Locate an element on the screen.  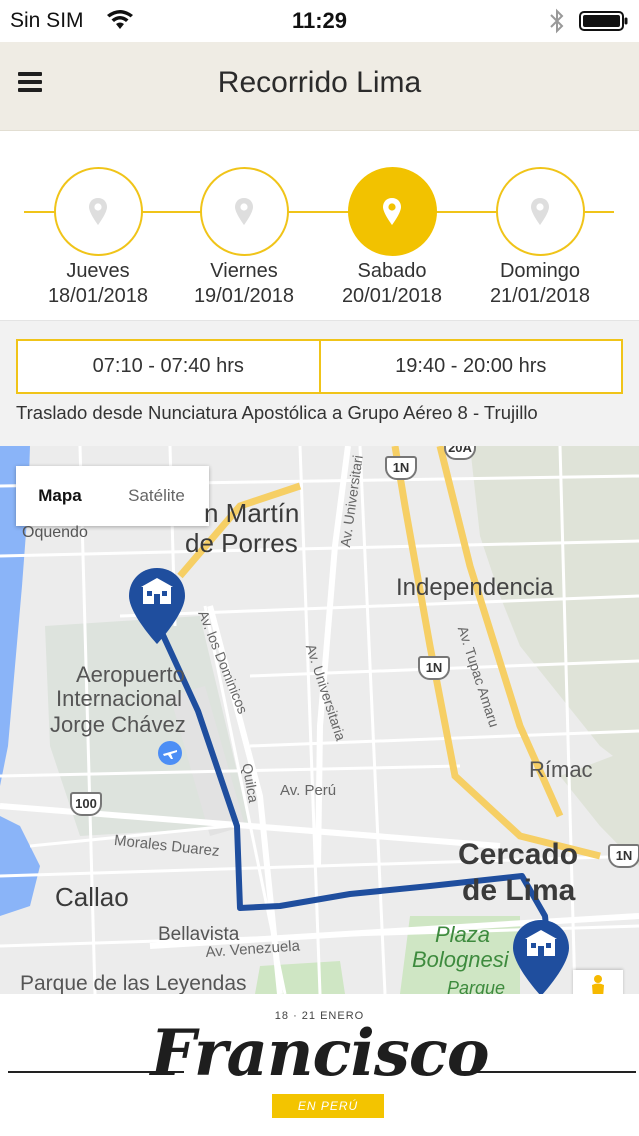
map-label-aeropuerto: Aeropuerto is located at coordinates (130, 674).